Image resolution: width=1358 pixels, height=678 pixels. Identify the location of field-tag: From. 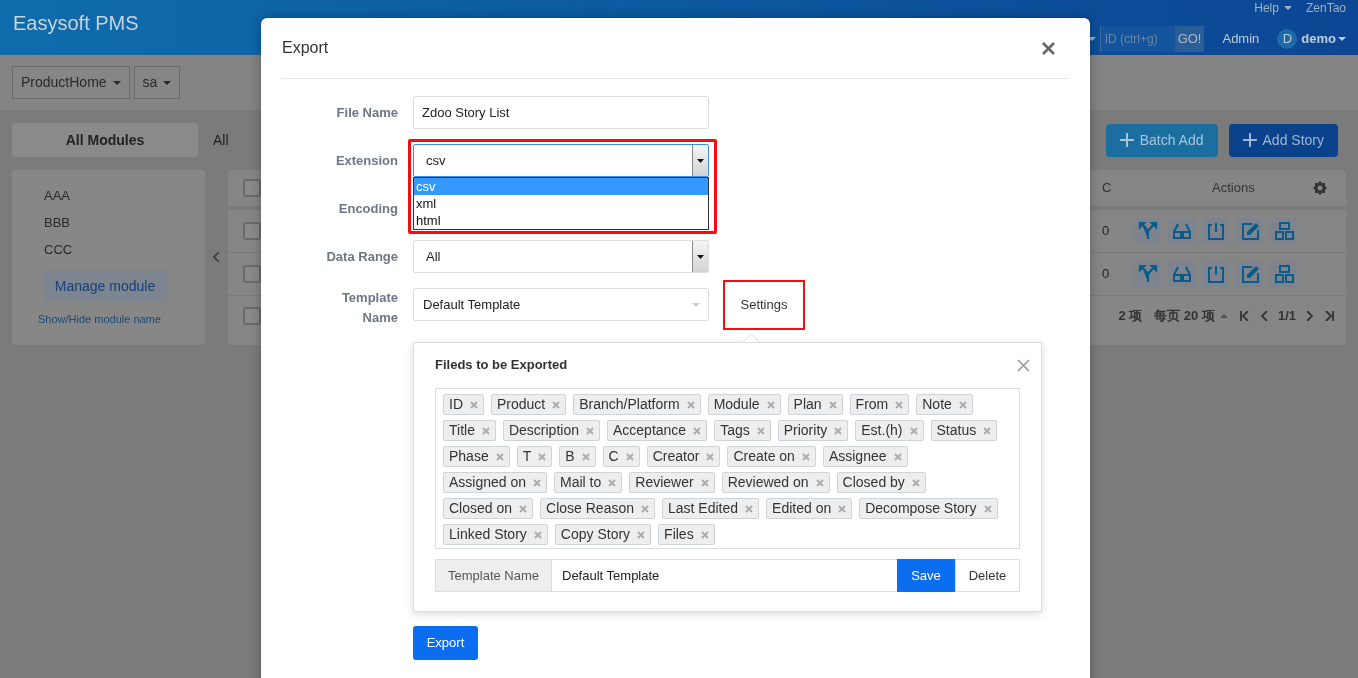
(879, 404).